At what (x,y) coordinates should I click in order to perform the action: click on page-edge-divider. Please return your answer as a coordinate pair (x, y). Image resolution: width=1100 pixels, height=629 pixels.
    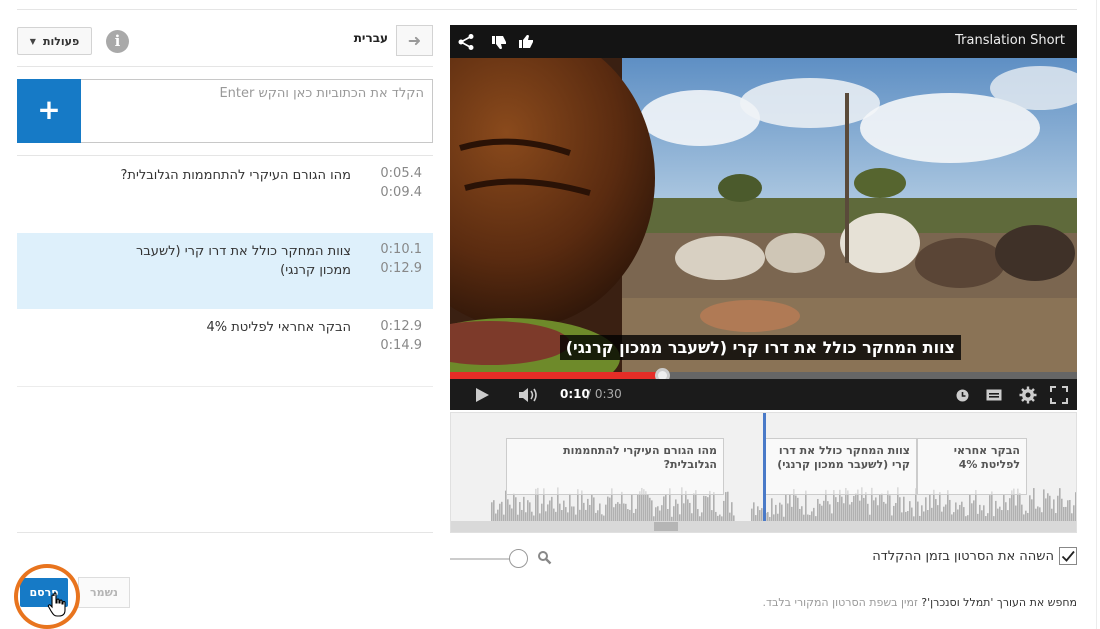
    Looking at the image, I should click on (1096, 314).